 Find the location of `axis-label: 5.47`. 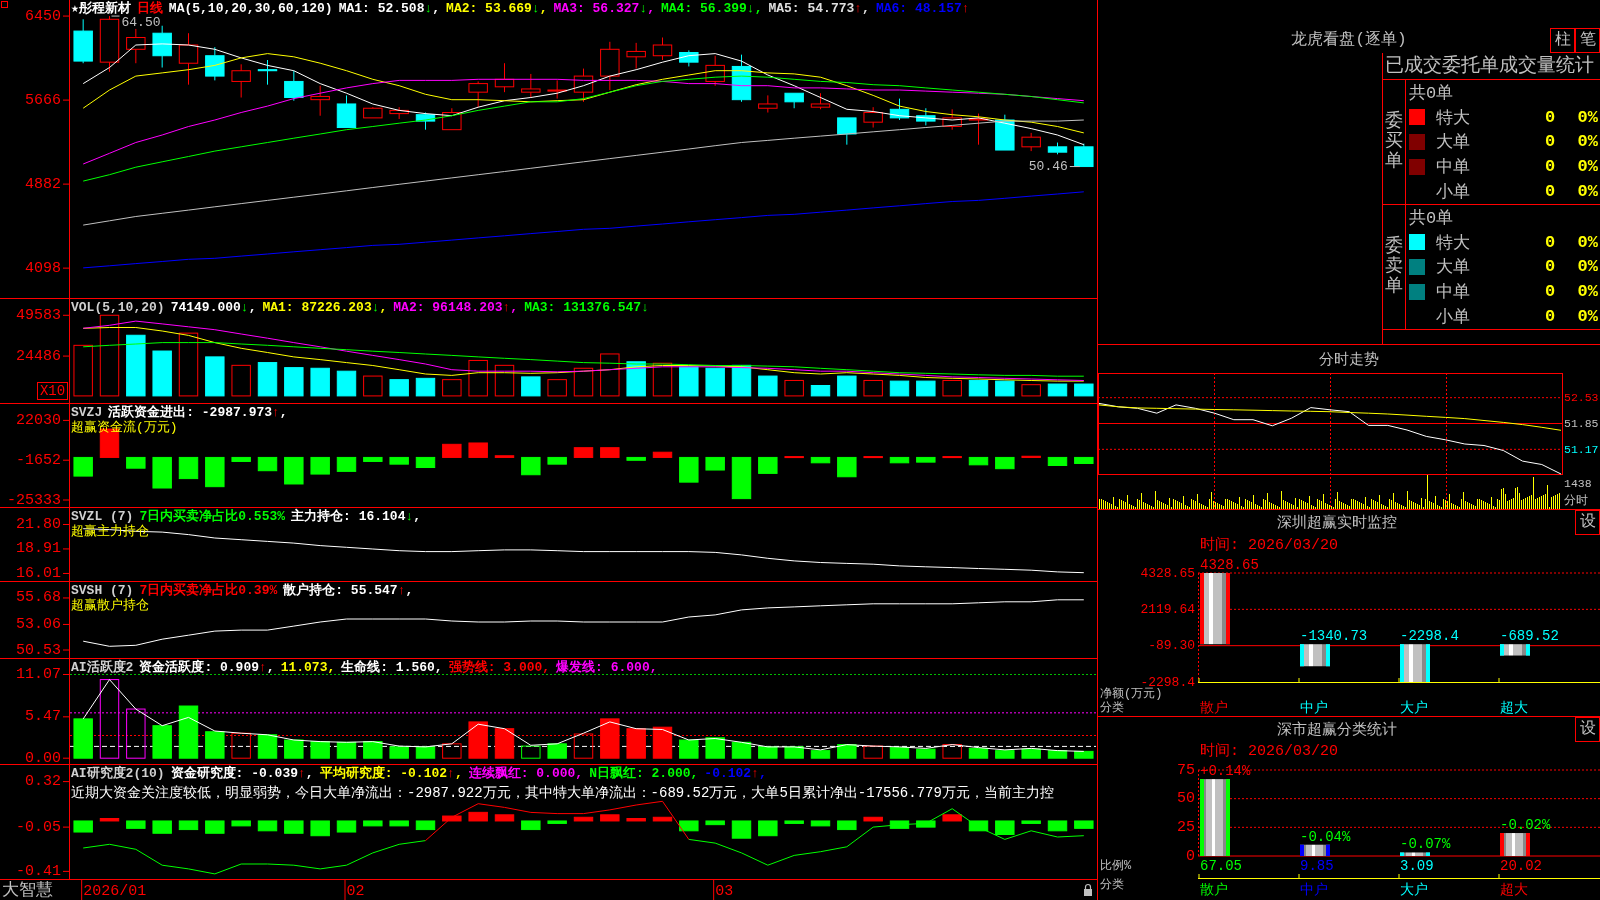

axis-label: 5.47 is located at coordinates (43, 717).